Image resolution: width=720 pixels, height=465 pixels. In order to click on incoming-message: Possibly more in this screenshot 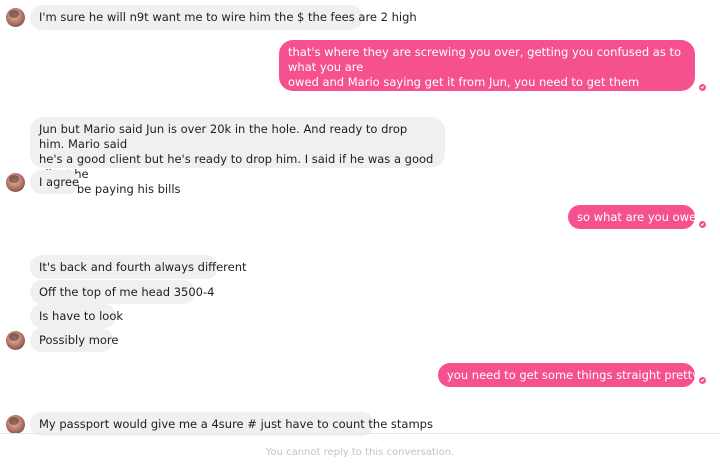, I will do `click(74, 340)`.